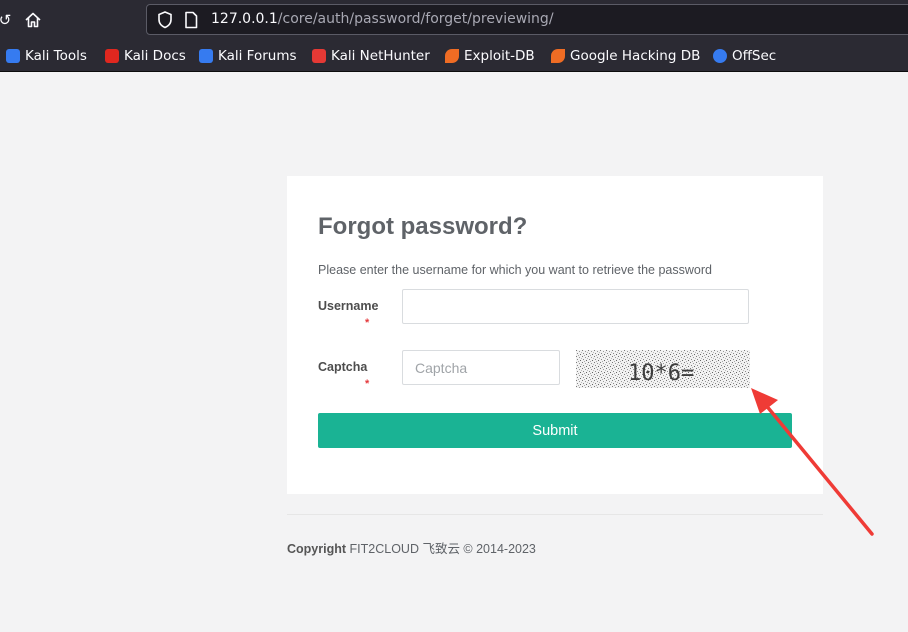  What do you see at coordinates (481, 367) in the screenshot?
I see `captcha-input` at bounding box center [481, 367].